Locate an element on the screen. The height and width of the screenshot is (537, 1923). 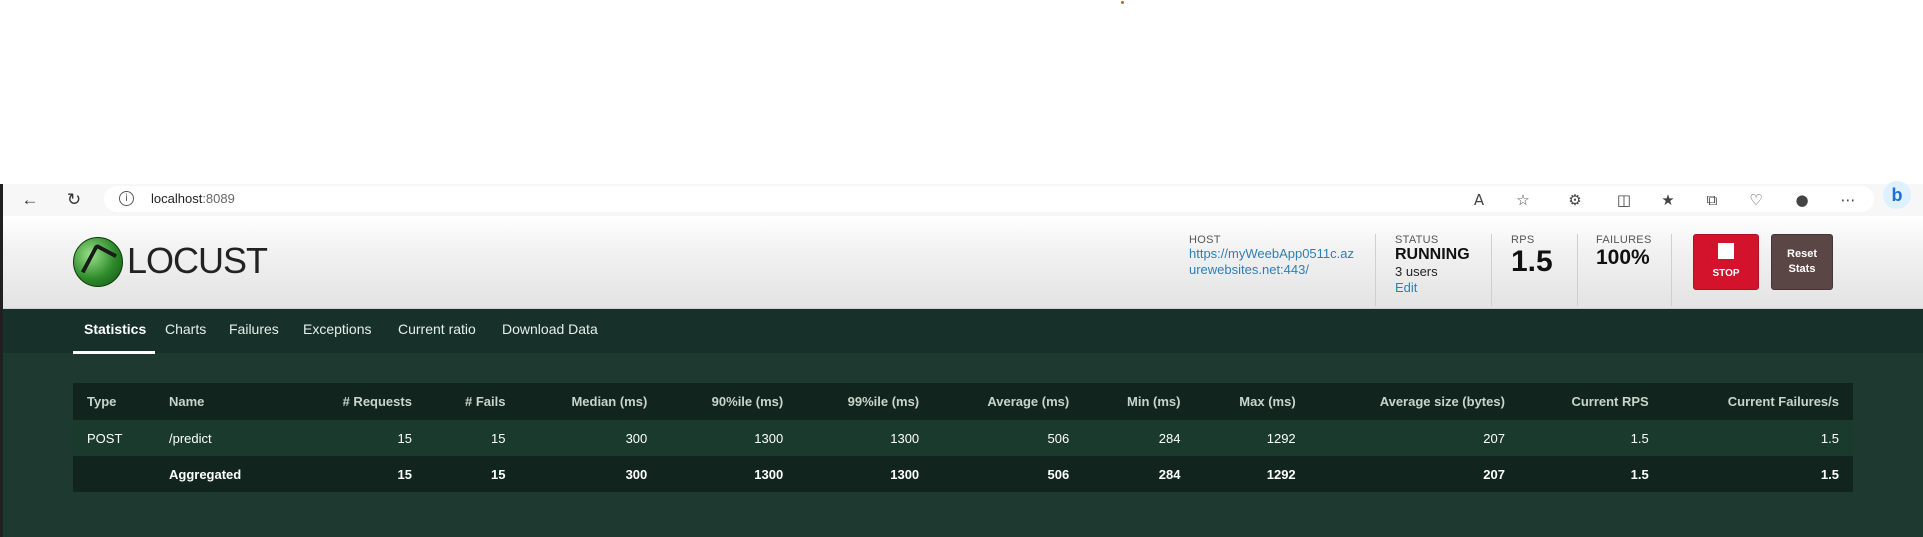
profile-icon: ● is located at coordinates (1802, 200).